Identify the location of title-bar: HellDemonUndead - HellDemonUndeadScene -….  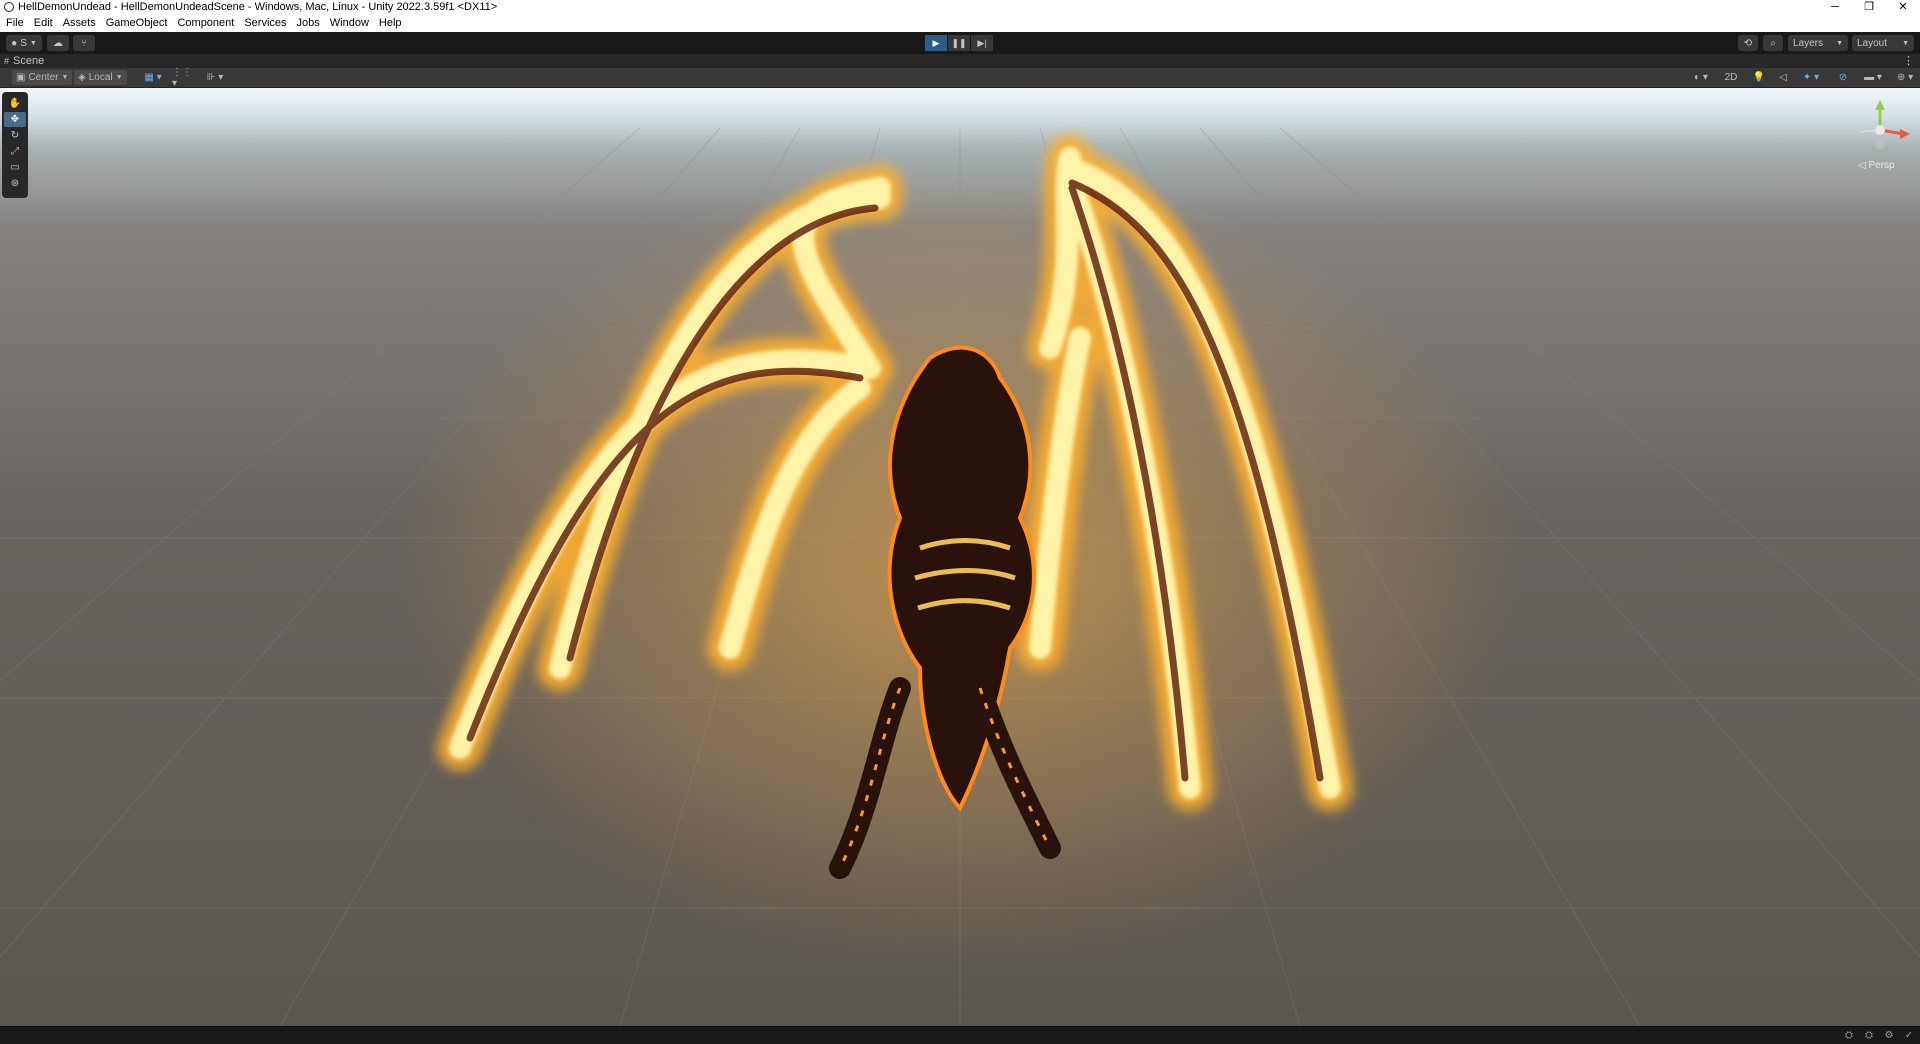
(960, 7).